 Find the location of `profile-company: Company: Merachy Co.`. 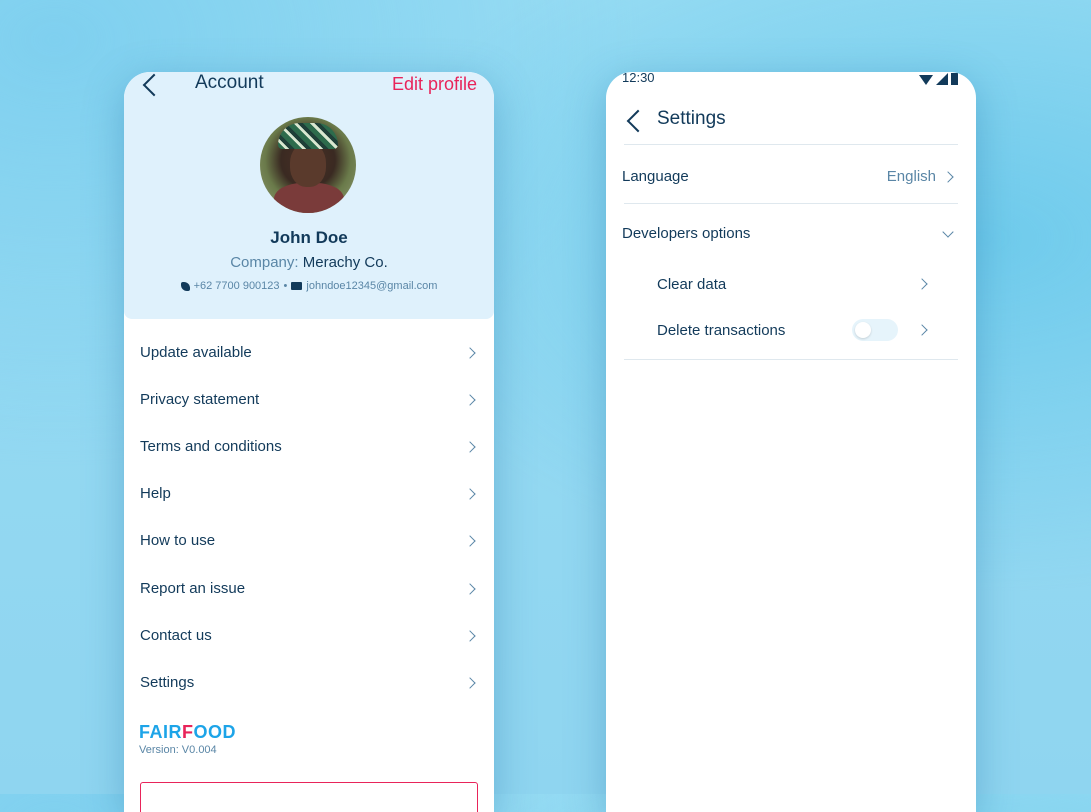

profile-company: Company: Merachy Co. is located at coordinates (309, 262).